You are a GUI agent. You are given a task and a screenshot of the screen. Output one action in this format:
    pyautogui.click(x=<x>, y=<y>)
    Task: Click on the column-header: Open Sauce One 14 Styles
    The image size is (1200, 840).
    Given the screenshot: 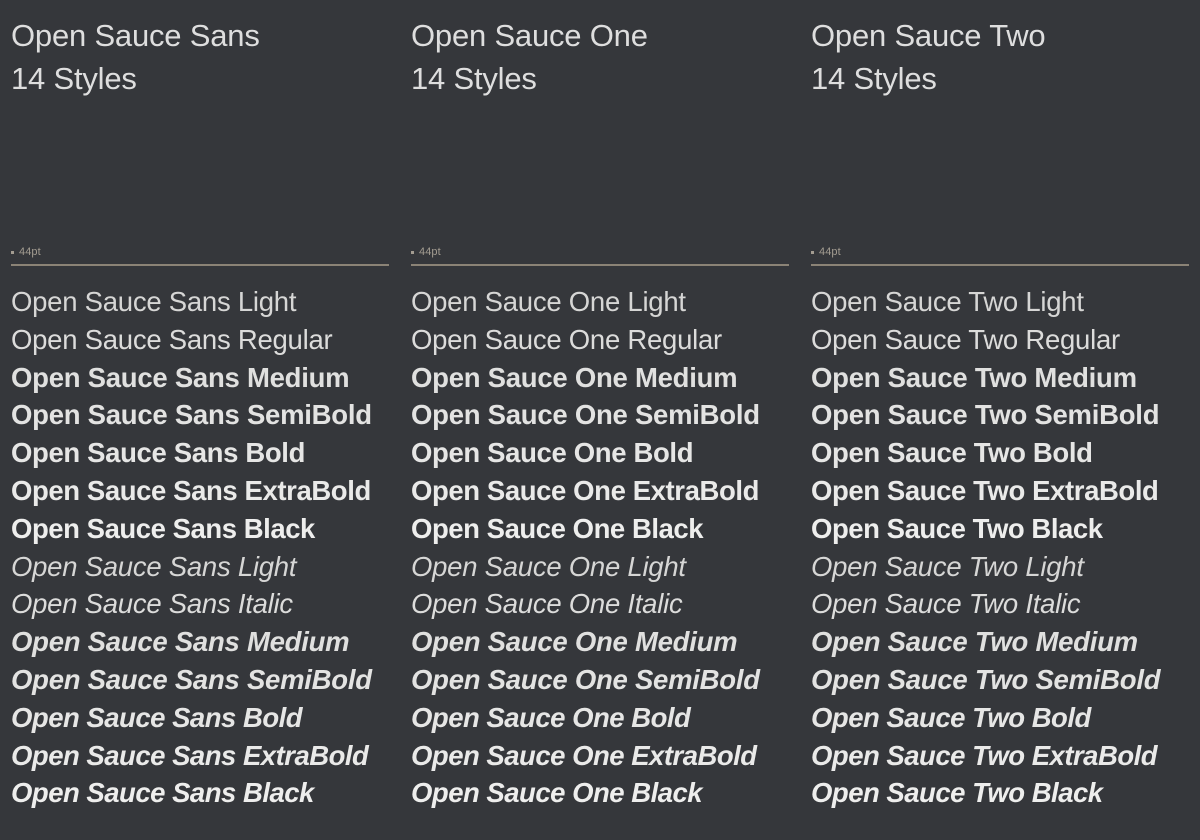 What is the action you would take?
    pyautogui.click(x=600, y=50)
    